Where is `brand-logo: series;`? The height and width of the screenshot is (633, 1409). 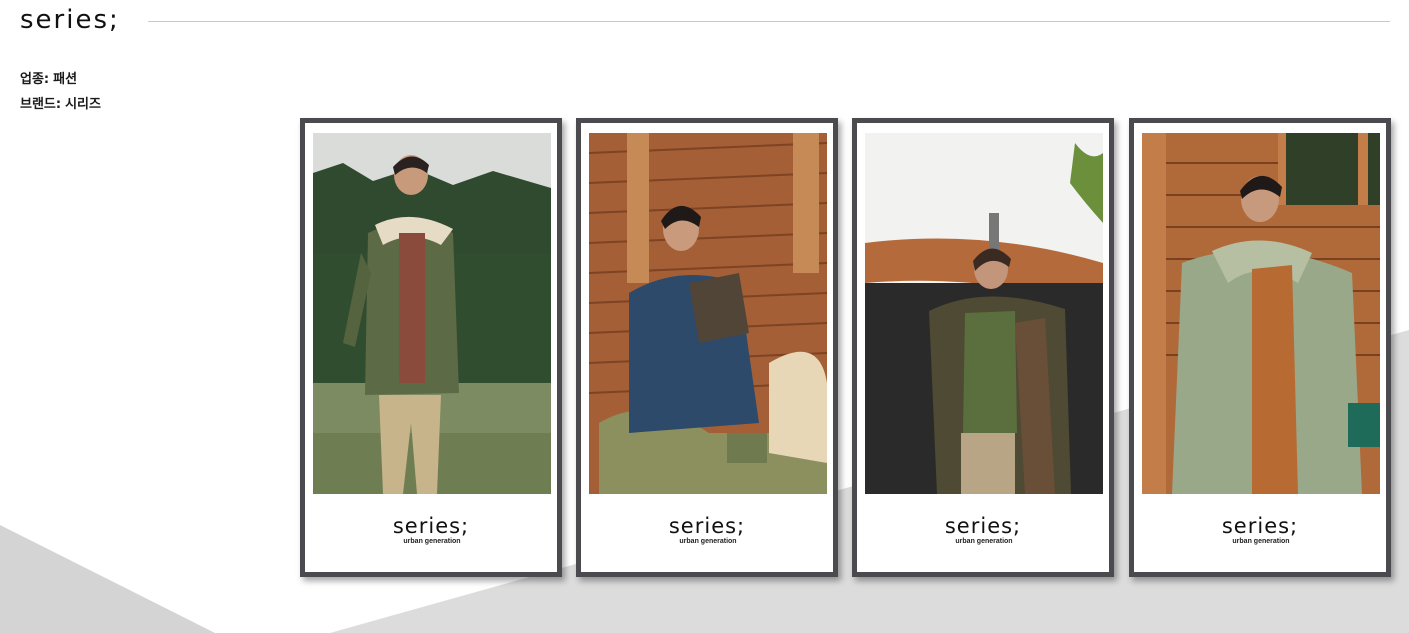
brand-logo: series; is located at coordinates (70, 20).